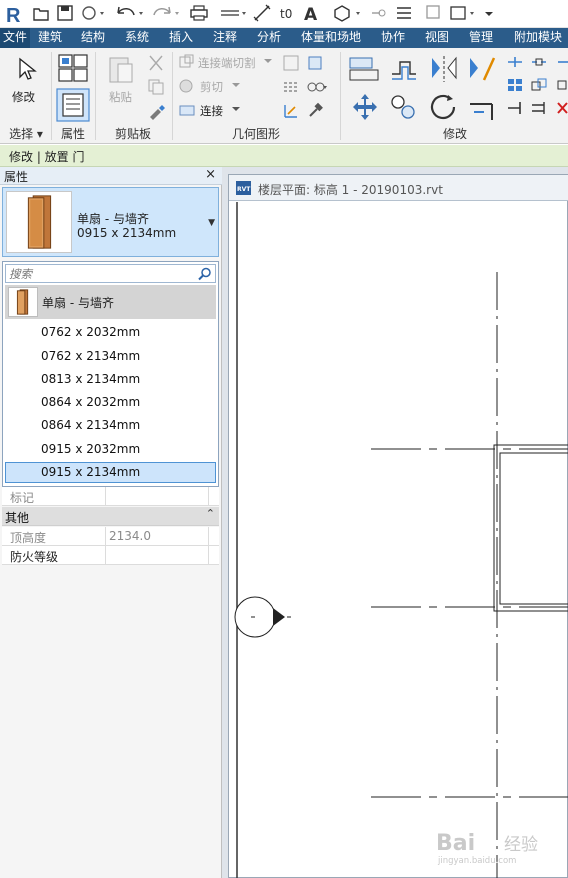  I want to click on join-cut-dropdown-icon, so click(268, 61).